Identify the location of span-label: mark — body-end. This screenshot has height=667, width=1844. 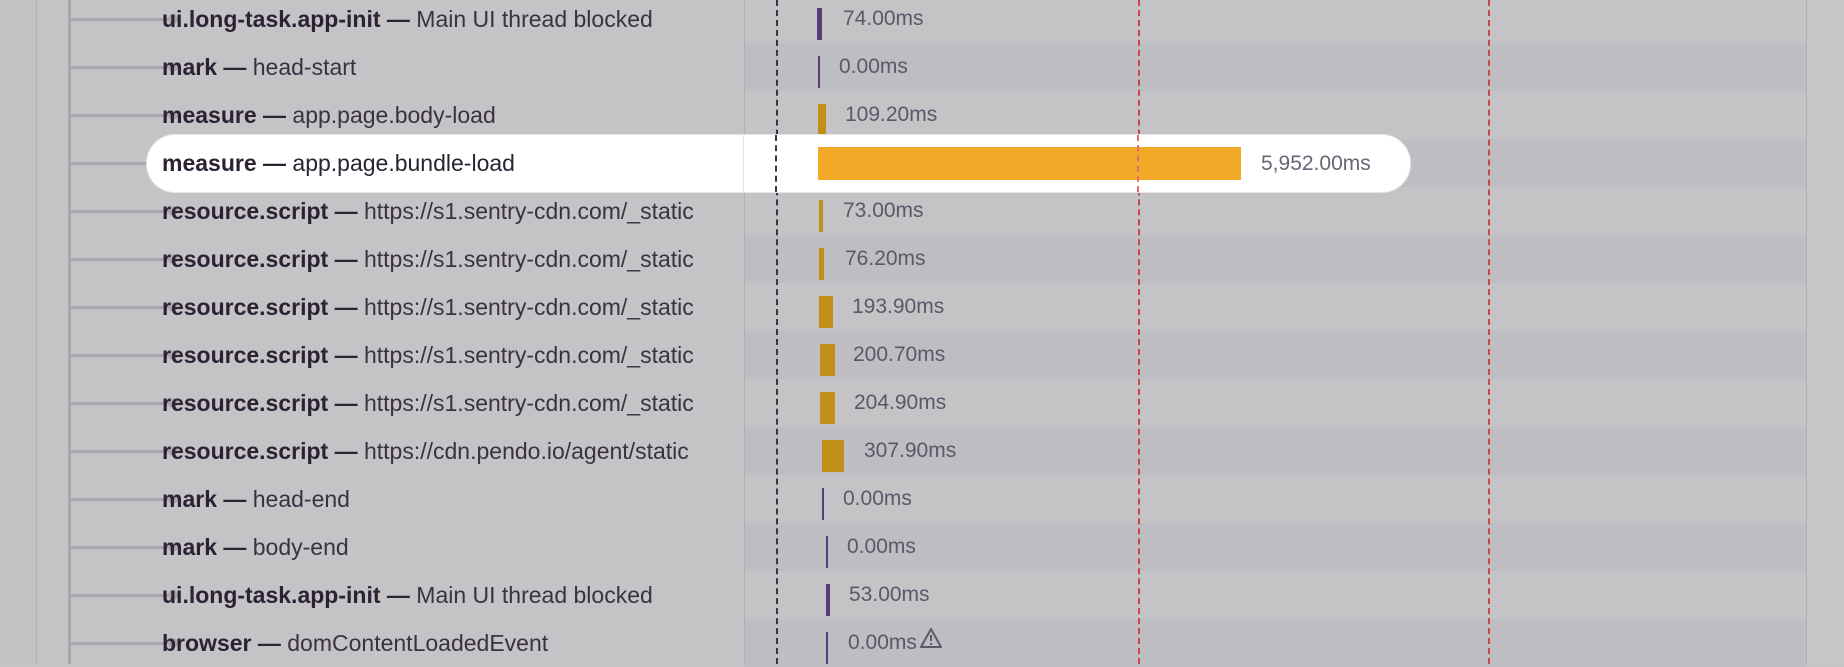
(453, 547).